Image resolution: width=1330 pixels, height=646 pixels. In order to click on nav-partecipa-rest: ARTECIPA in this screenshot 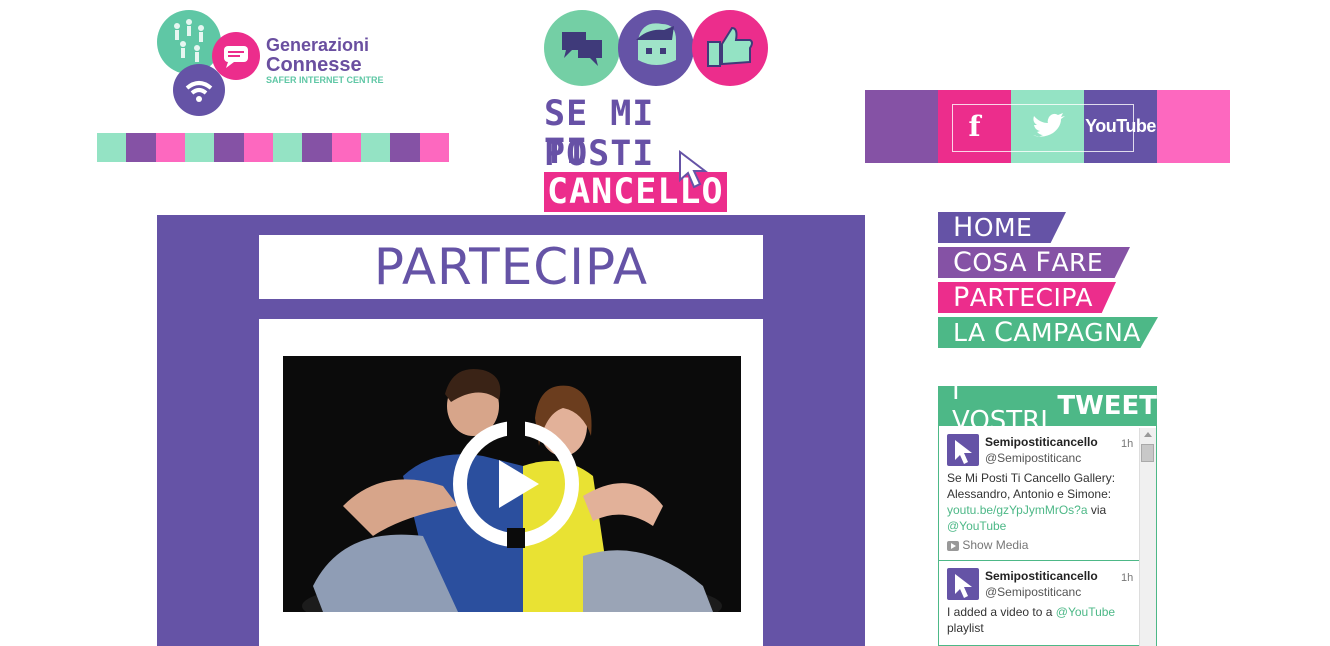, I will do `click(1031, 297)`.